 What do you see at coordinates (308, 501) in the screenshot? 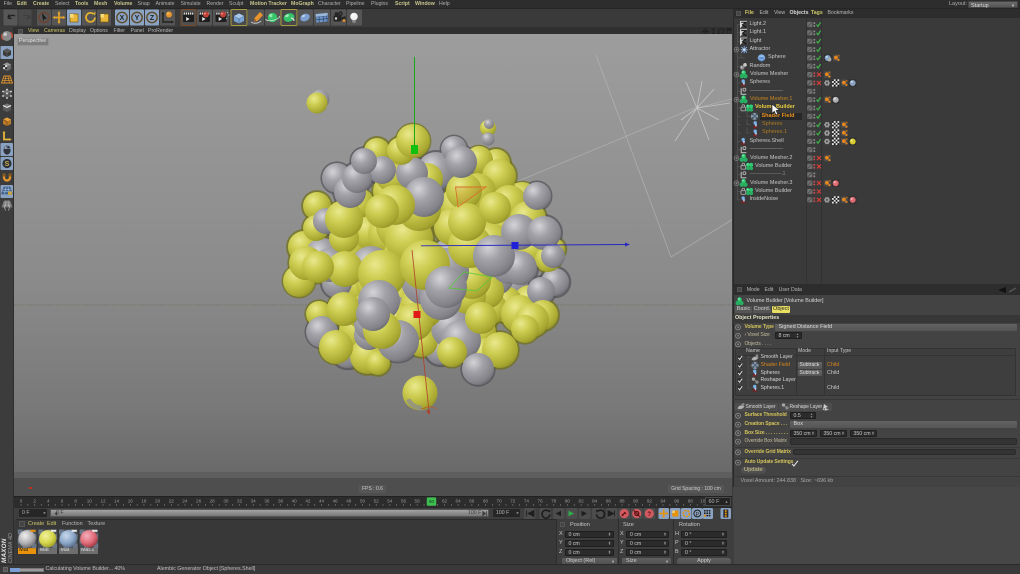
I see `svg-text: 42` at bounding box center [308, 501].